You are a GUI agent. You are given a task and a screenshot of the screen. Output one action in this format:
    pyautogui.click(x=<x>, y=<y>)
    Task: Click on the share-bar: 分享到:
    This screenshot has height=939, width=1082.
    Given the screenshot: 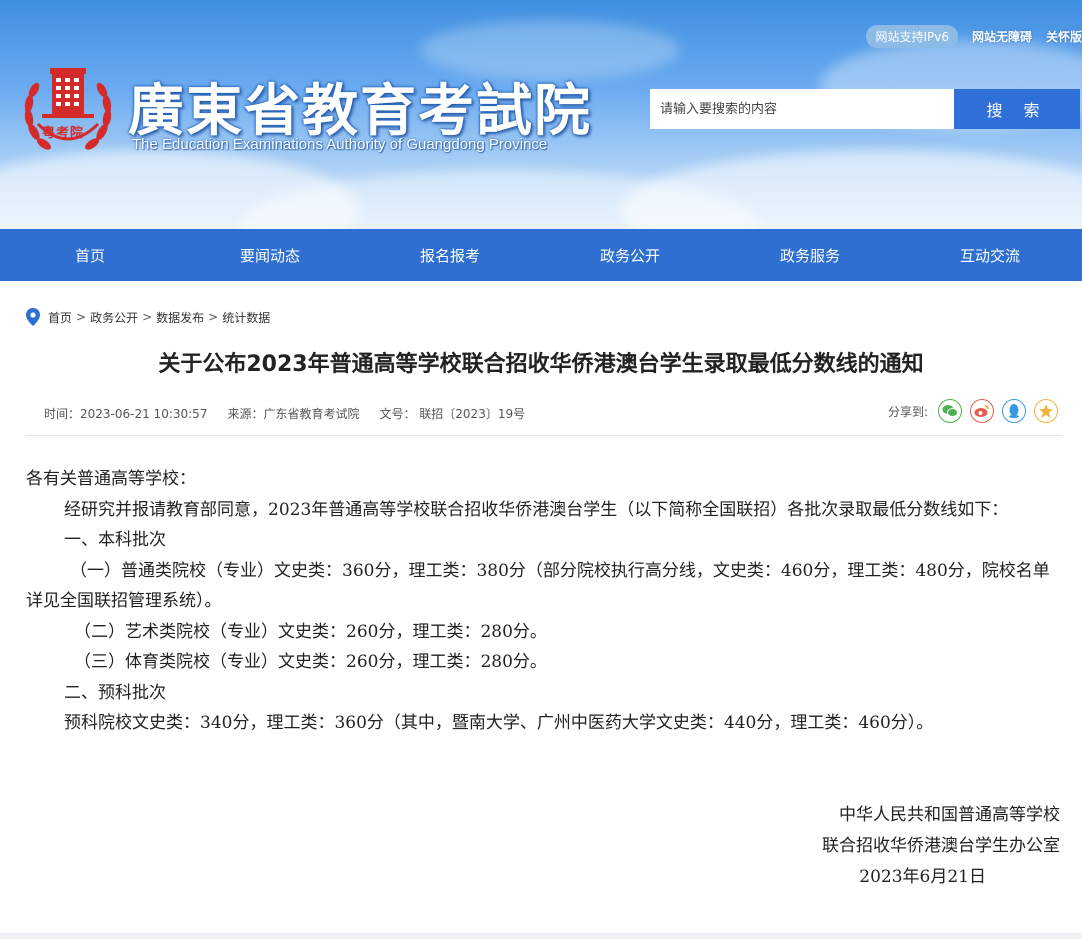 What is the action you would take?
    pyautogui.click(x=973, y=411)
    